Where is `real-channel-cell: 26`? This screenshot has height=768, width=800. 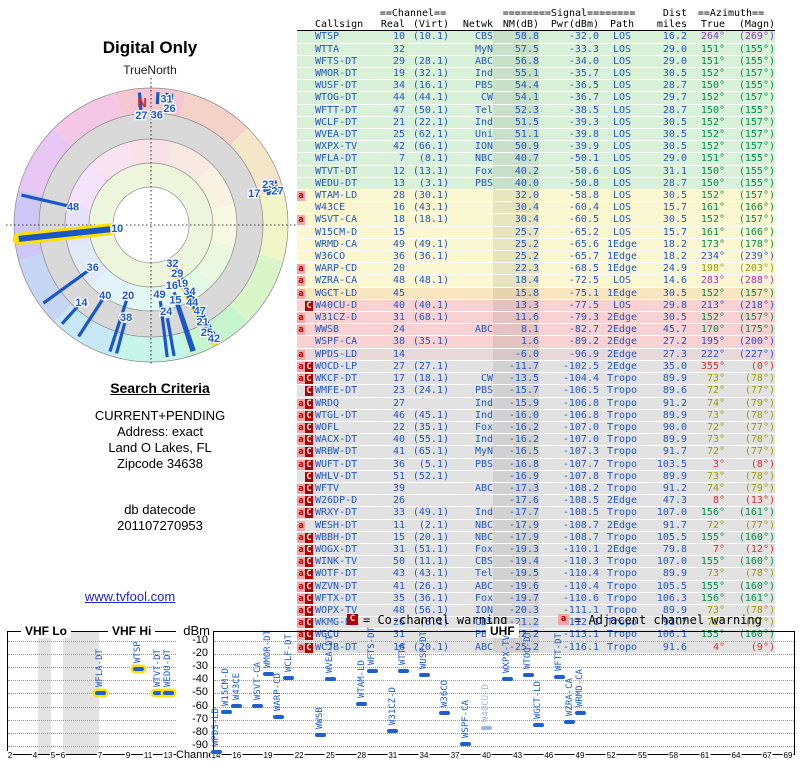 real-channel-cell: 26 is located at coordinates (391, 501).